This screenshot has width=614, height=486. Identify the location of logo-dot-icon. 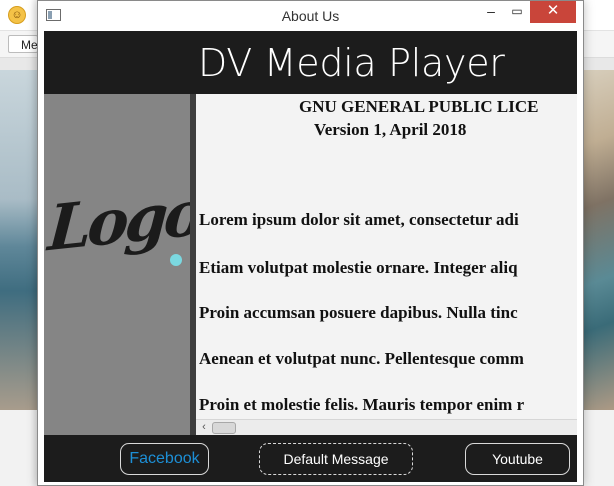
(176, 260).